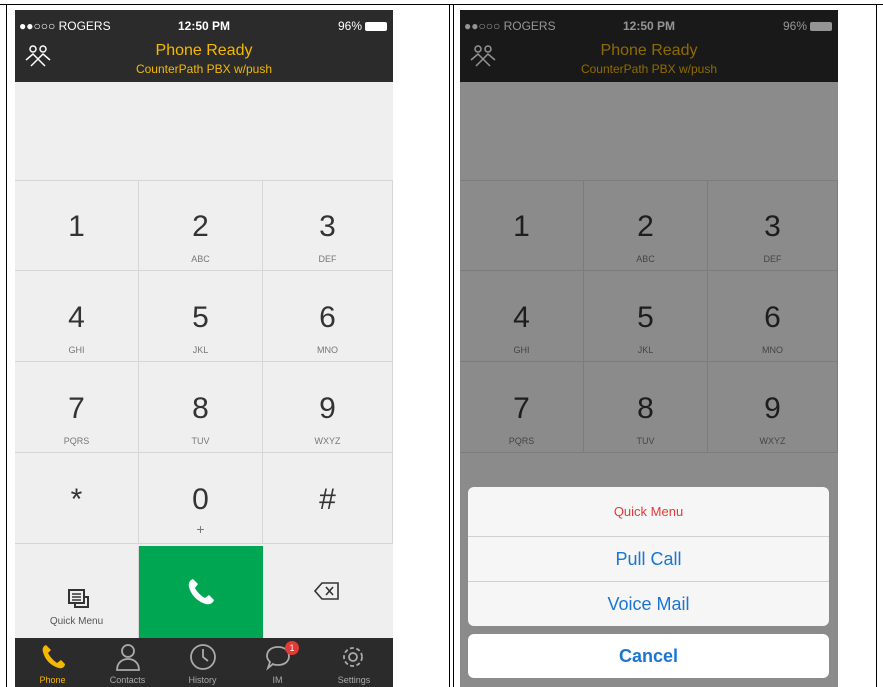 The height and width of the screenshot is (687, 883). I want to click on key-0: 0 +, so click(201, 498).